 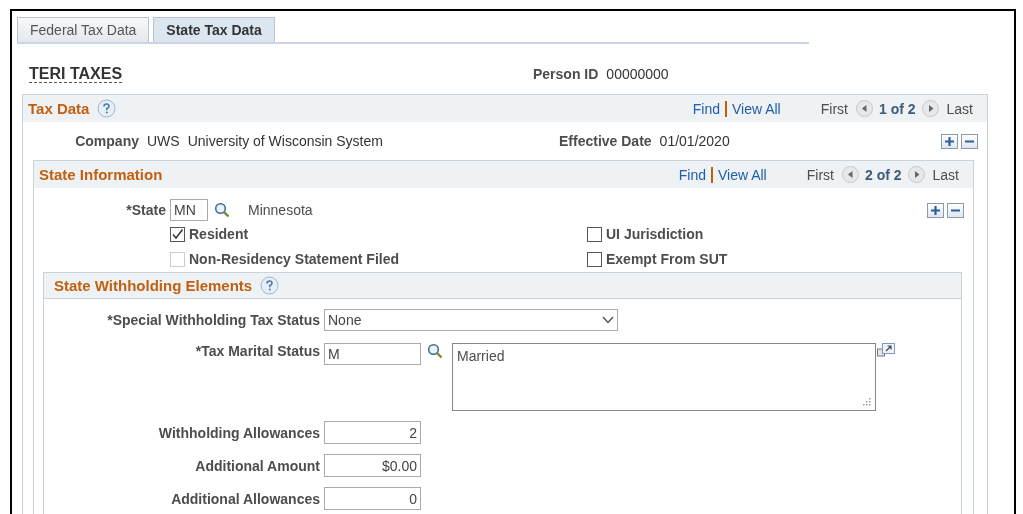 What do you see at coordinates (219, 234) in the screenshot?
I see `checkbox-label: Resident` at bounding box center [219, 234].